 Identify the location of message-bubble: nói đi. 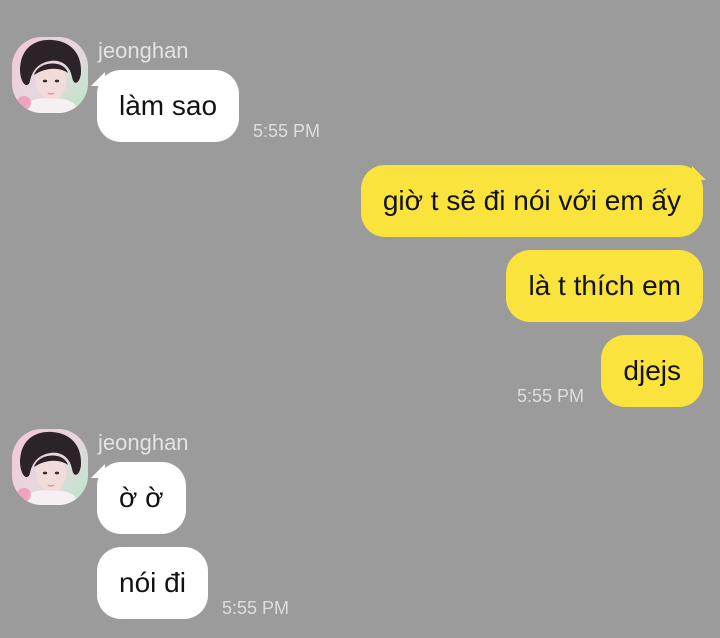
(152, 583).